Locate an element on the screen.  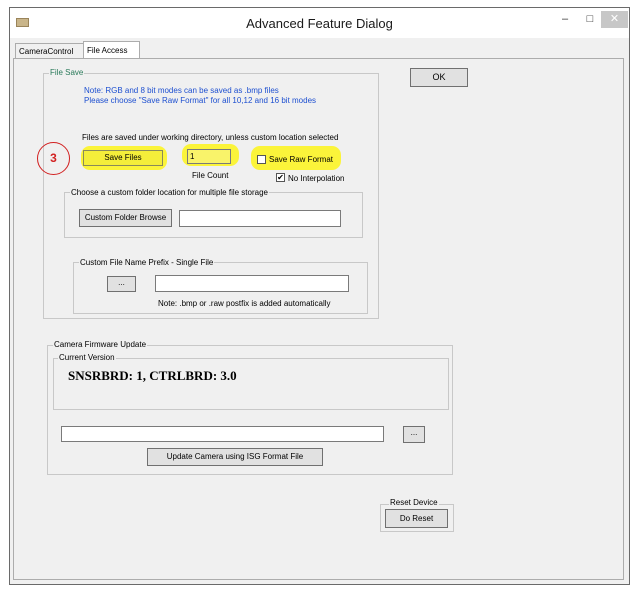
file-prefix-input is located at coordinates (252, 283).